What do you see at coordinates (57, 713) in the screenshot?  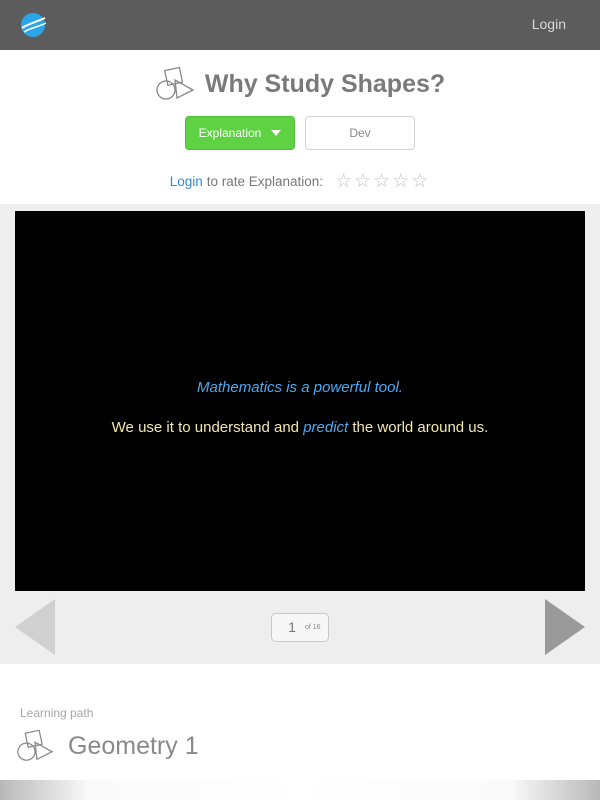 I see `learning-path-label: Learning path` at bounding box center [57, 713].